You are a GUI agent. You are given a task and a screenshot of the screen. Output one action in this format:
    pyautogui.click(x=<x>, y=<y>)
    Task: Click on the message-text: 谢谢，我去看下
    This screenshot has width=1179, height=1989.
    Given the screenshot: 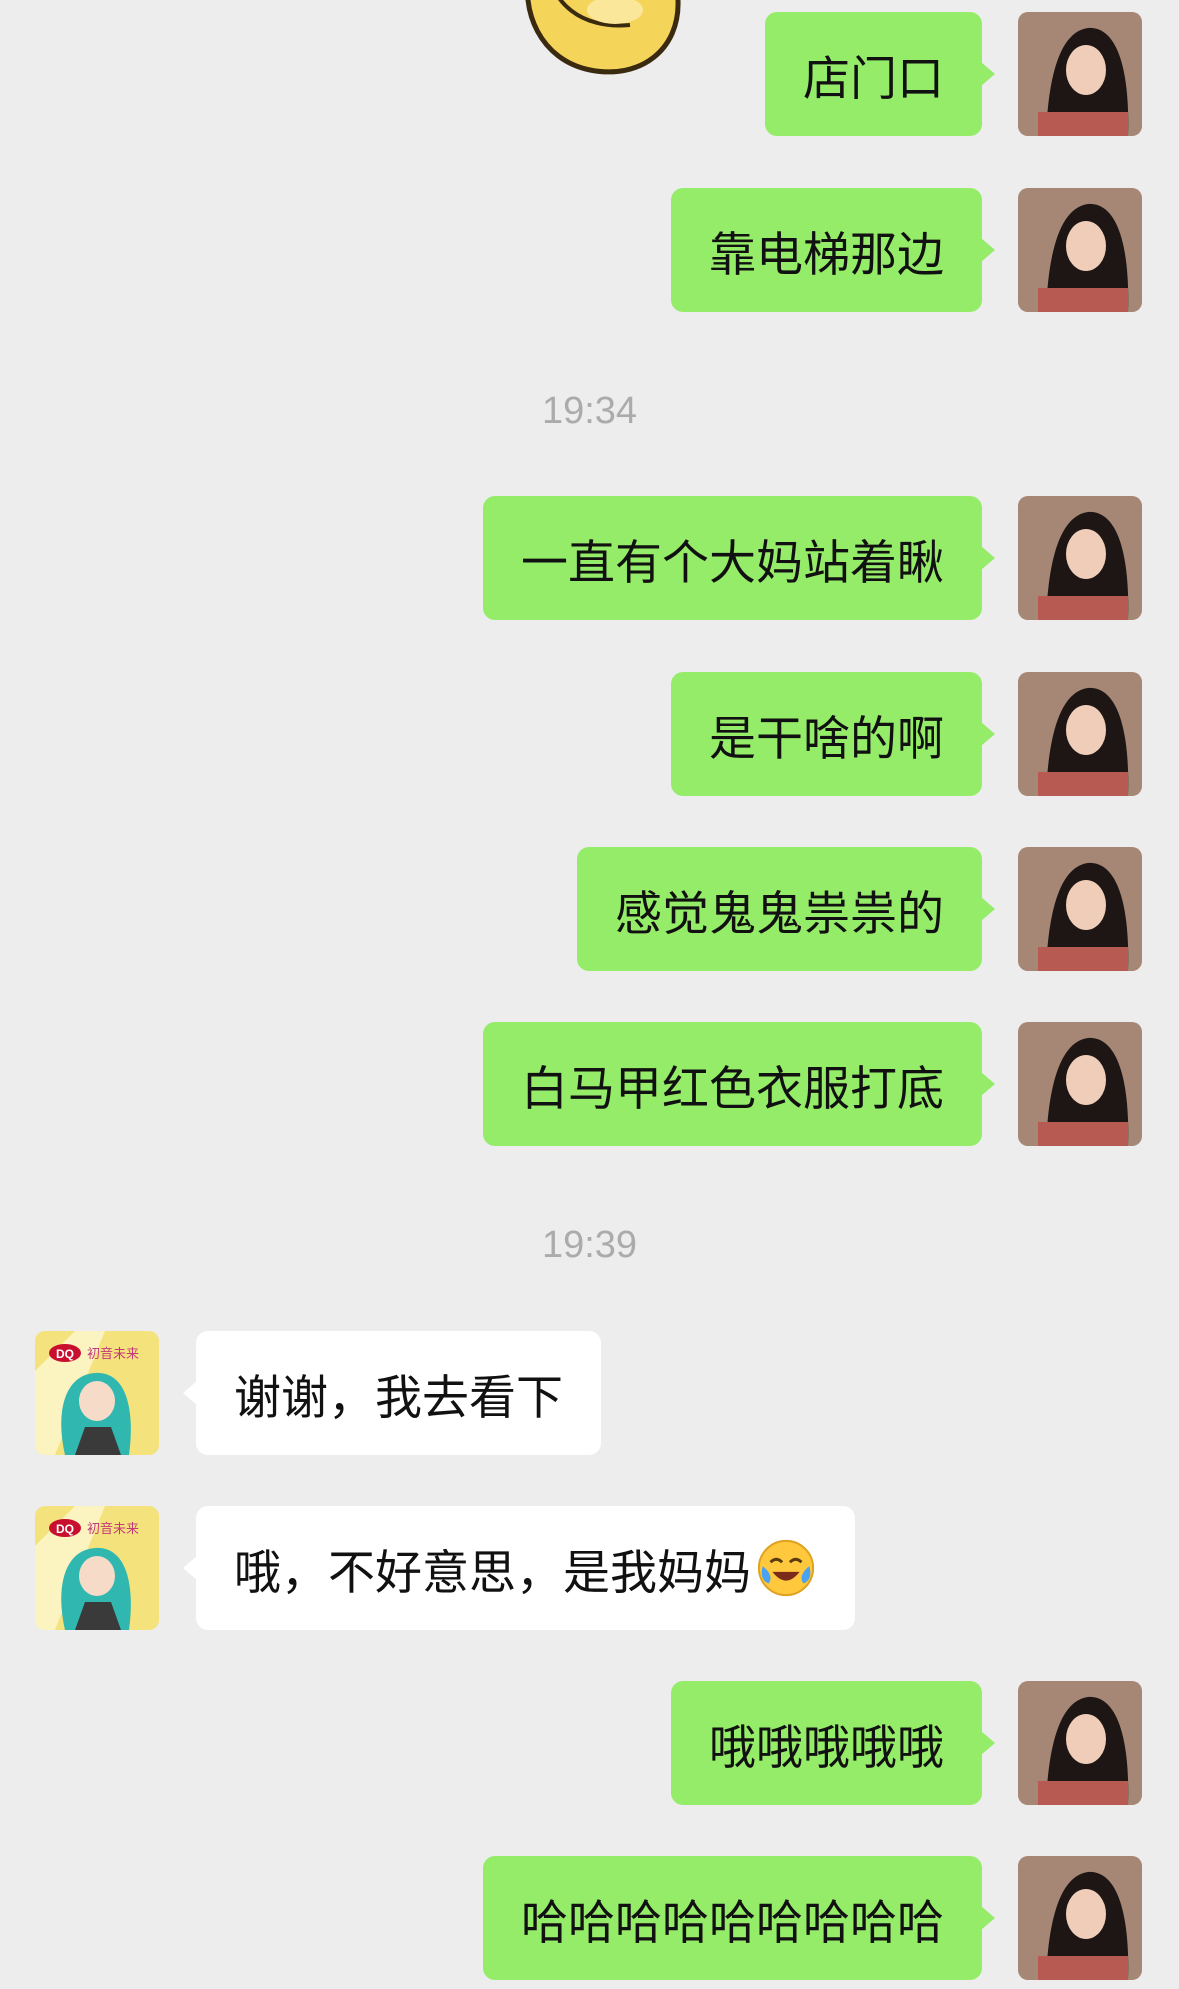 What is the action you would take?
    pyautogui.click(x=398, y=1398)
    